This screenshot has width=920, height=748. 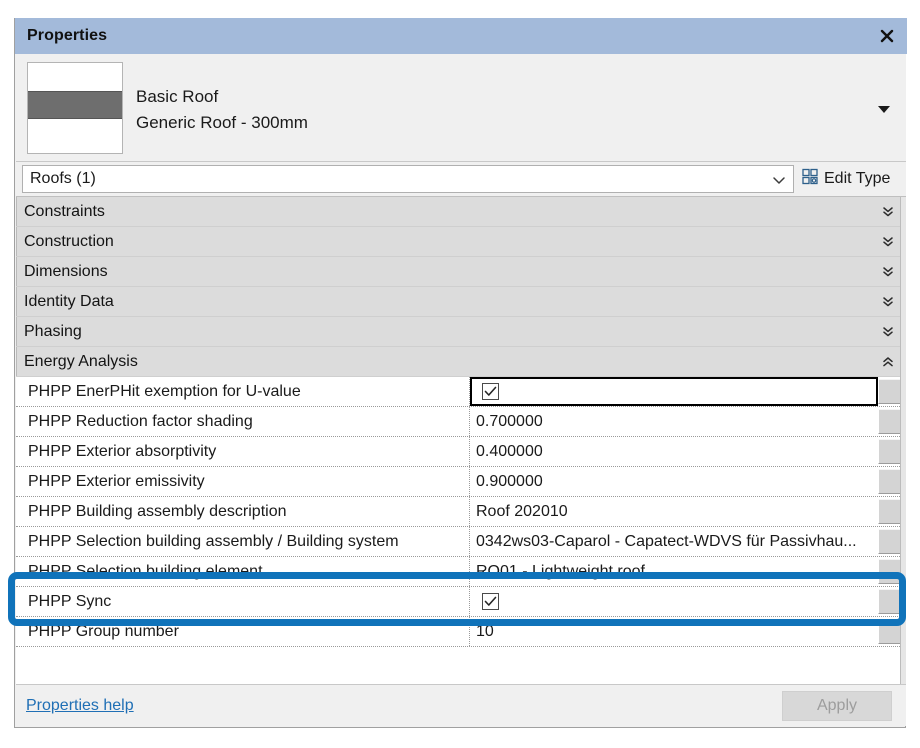 I want to click on parameter-name: PHPP Building assembly description, so click(x=243, y=511).